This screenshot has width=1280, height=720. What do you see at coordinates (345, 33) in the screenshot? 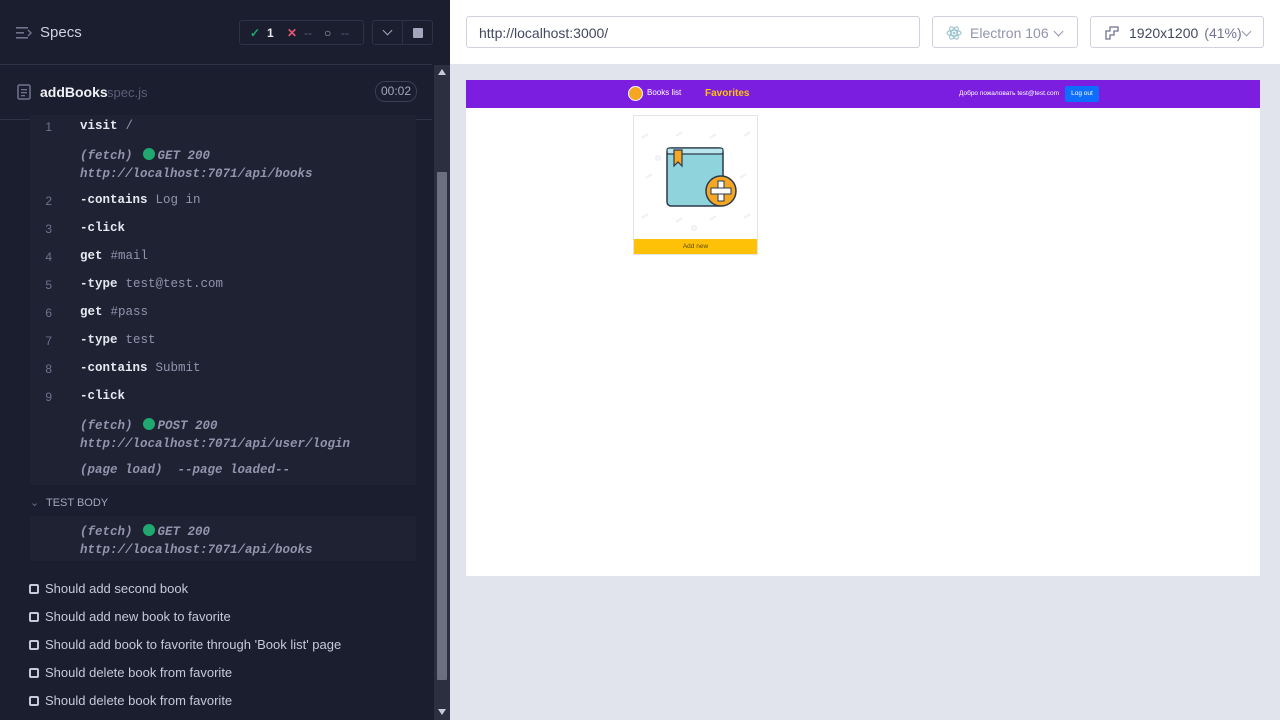
I see `pending-count: --` at bounding box center [345, 33].